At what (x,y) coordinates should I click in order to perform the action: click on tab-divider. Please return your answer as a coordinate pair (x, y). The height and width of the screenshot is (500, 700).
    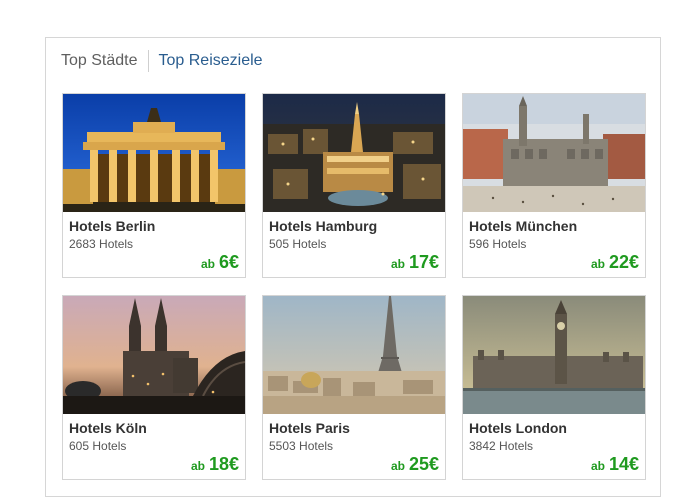
    Looking at the image, I should click on (148, 61).